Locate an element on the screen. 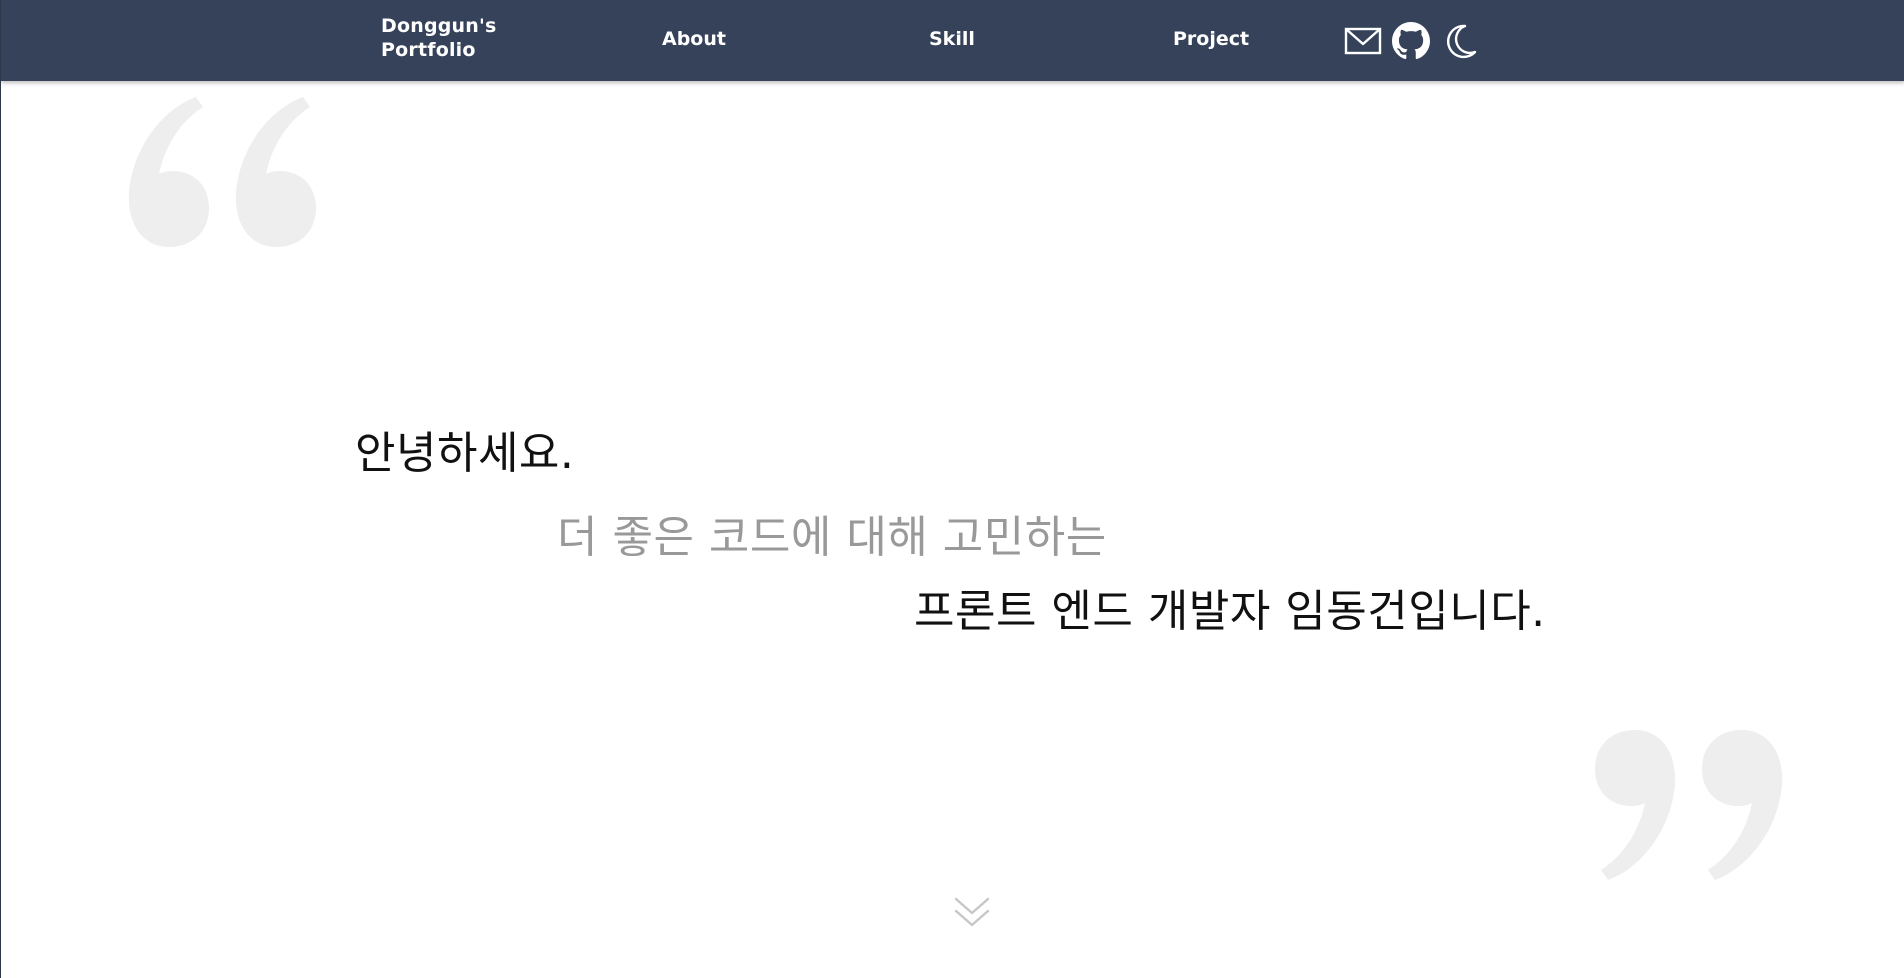 This screenshot has height=978, width=1904. top-navigation-bar: Donggun's Portfolio About Skill Project is located at coordinates (952, 40).